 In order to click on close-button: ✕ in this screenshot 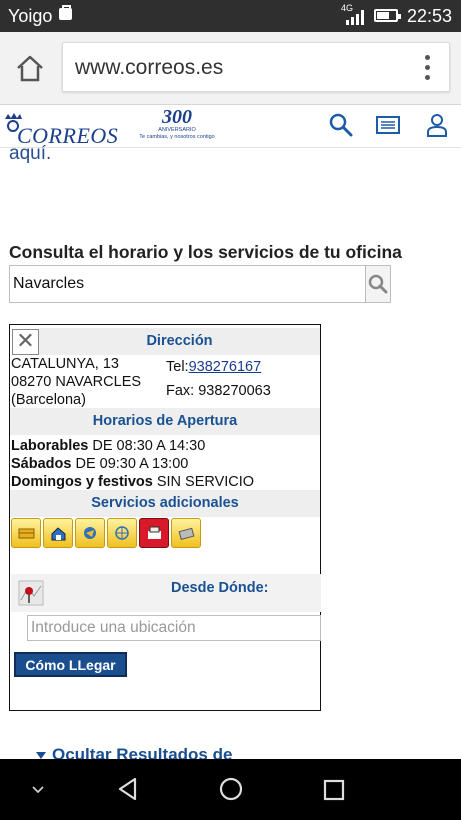, I will do `click(25, 342)`.